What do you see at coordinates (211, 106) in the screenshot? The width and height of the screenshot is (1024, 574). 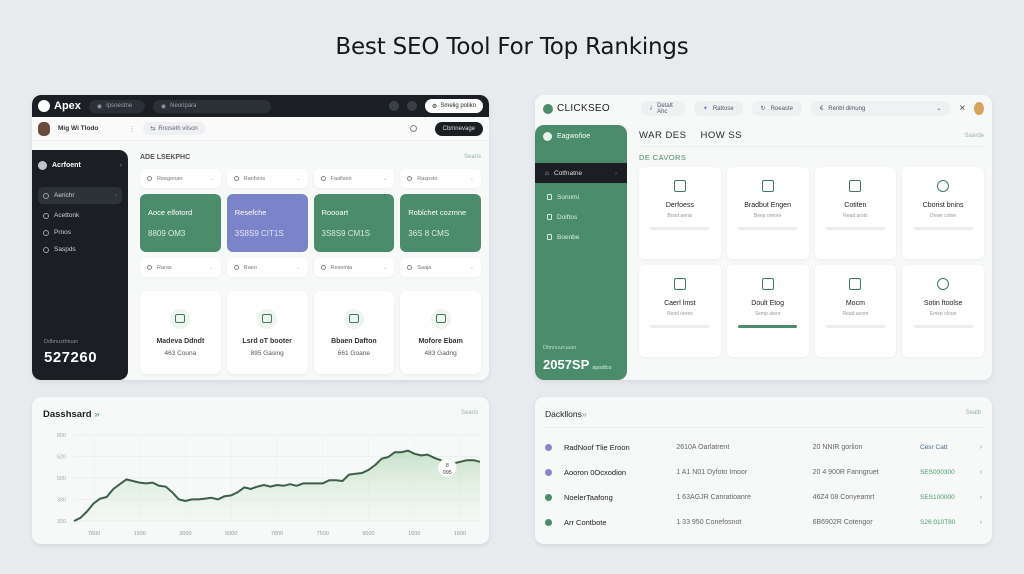 I see `top-search: ◉ Neoripara` at bounding box center [211, 106].